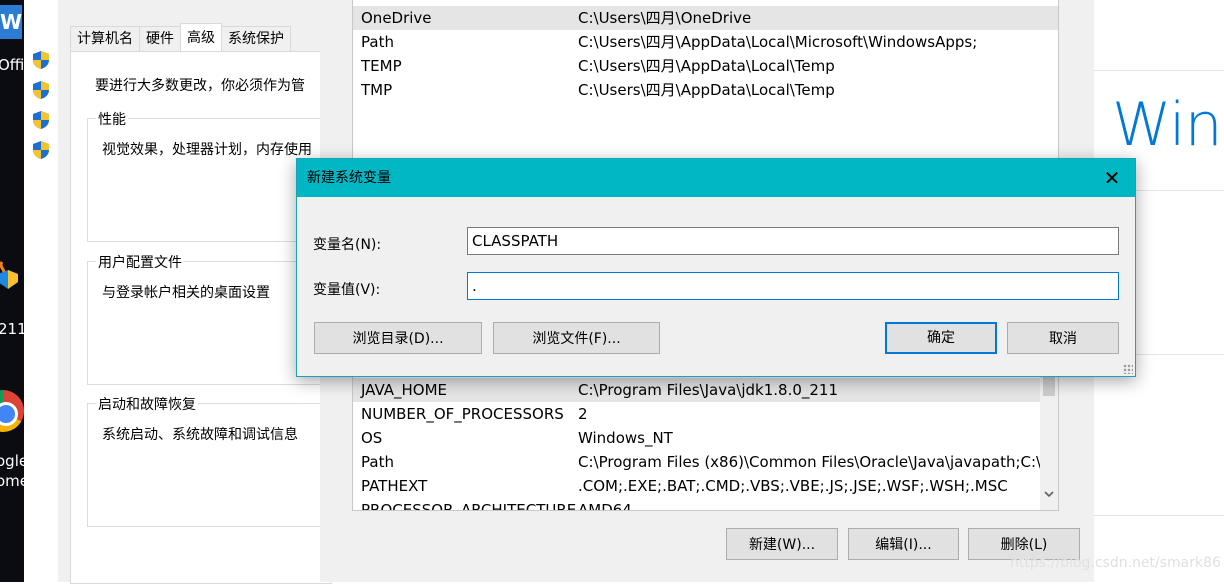  I want to click on dialog-title: 新建系统变量, so click(349, 178).